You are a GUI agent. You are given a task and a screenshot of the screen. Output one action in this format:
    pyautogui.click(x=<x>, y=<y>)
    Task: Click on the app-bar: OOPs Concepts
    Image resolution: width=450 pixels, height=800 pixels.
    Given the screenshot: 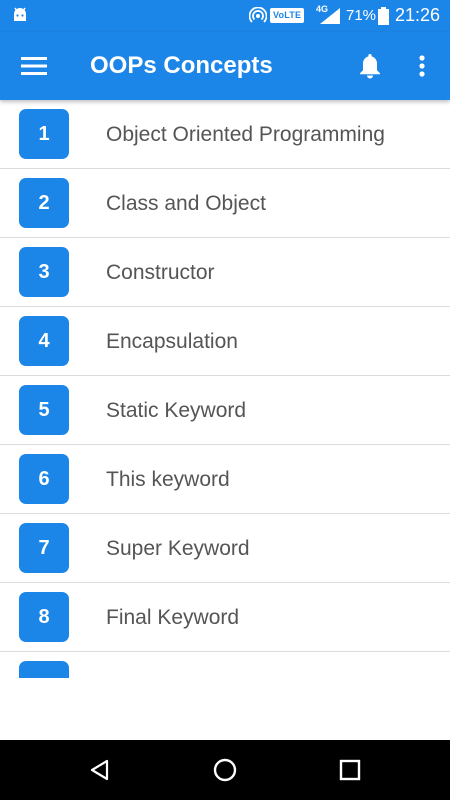 What is the action you would take?
    pyautogui.click(x=225, y=66)
    